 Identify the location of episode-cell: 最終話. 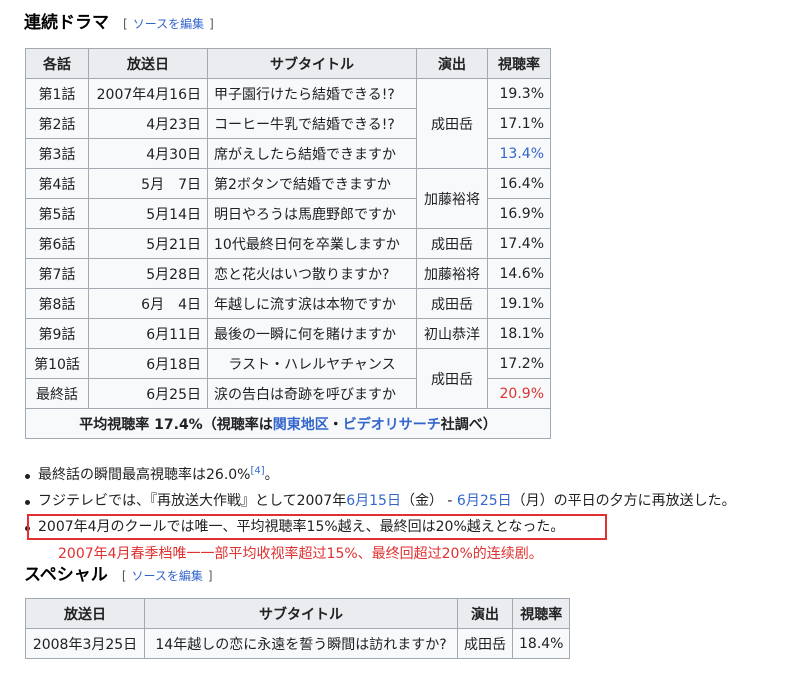
(57, 393).